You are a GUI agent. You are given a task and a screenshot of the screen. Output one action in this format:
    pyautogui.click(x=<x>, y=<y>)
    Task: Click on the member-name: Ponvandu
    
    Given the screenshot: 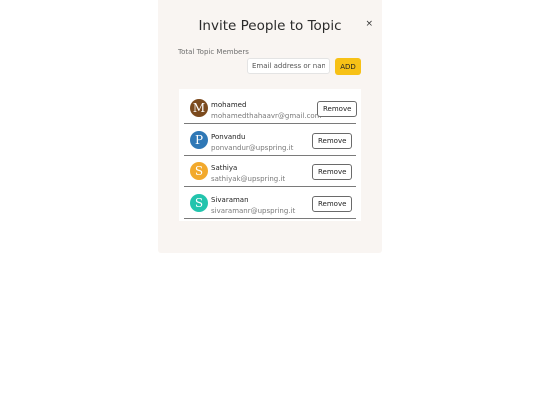 What is the action you would take?
    pyautogui.click(x=228, y=137)
    